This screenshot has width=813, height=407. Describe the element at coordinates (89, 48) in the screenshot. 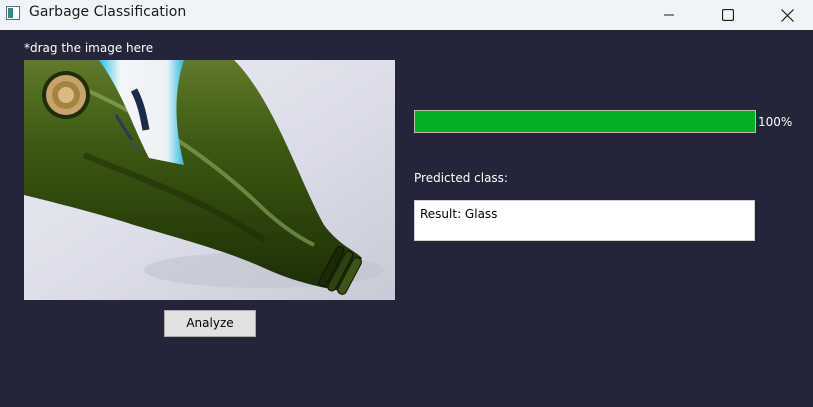

I see `drag-hint-label: *drag the image here` at that location.